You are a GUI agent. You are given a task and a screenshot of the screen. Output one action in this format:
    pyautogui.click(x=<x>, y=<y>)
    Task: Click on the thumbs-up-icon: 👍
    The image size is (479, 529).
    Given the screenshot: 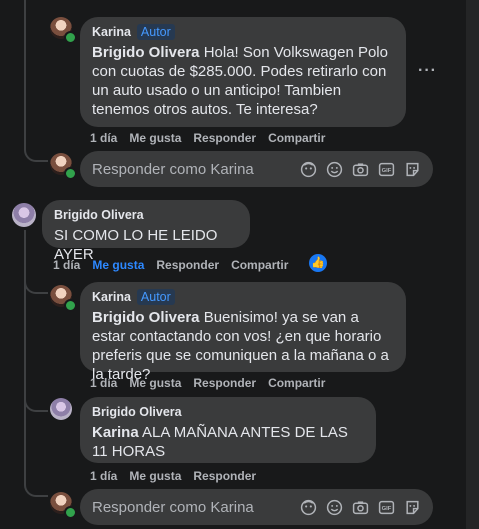 What is the action you would take?
    pyautogui.click(x=318, y=263)
    